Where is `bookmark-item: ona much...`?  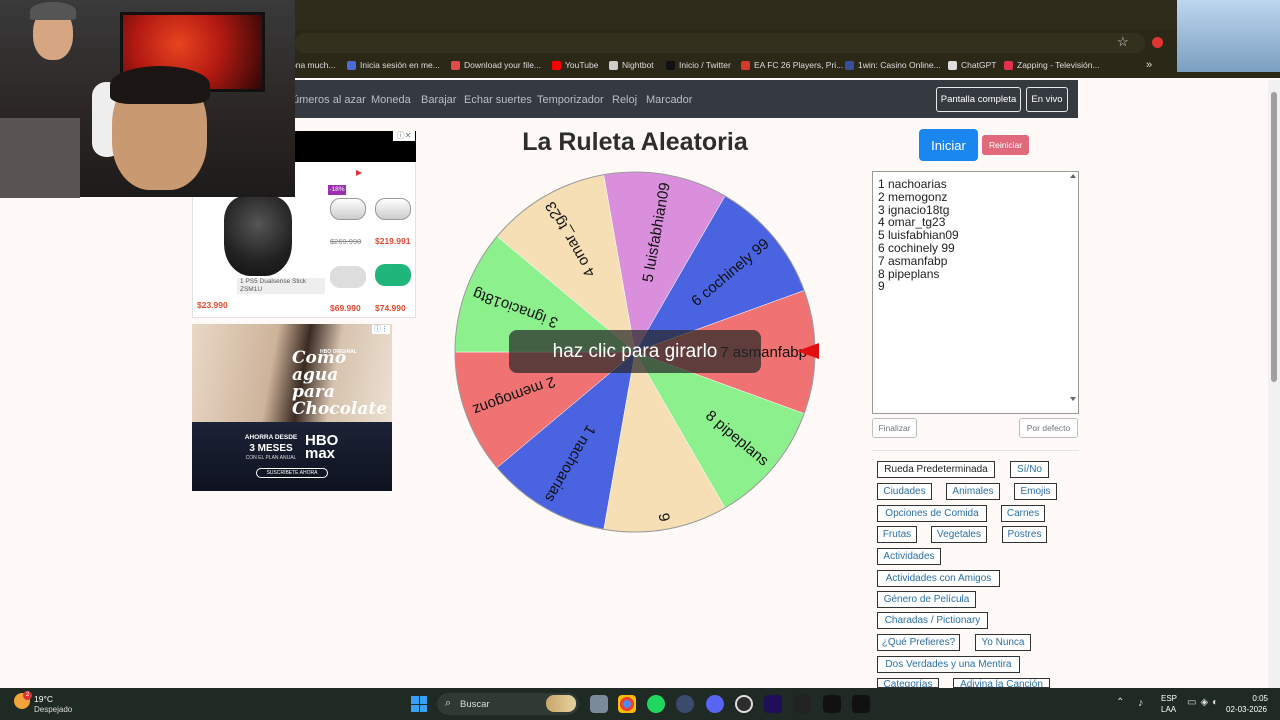 bookmark-item: ona much... is located at coordinates (313, 65).